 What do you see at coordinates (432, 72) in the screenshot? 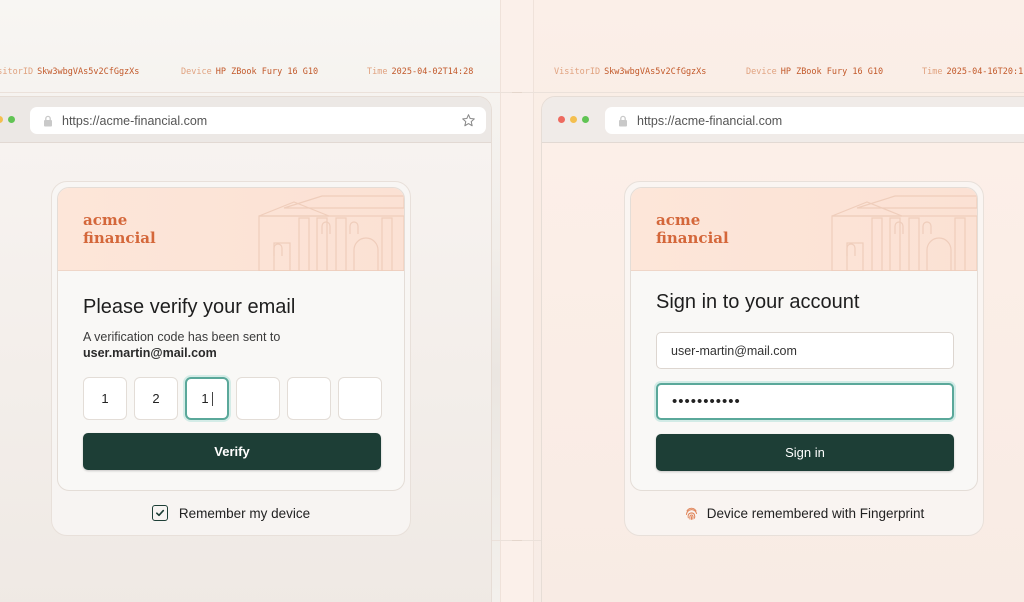
I see `time-value: 2025-04-02T14:28` at bounding box center [432, 72].